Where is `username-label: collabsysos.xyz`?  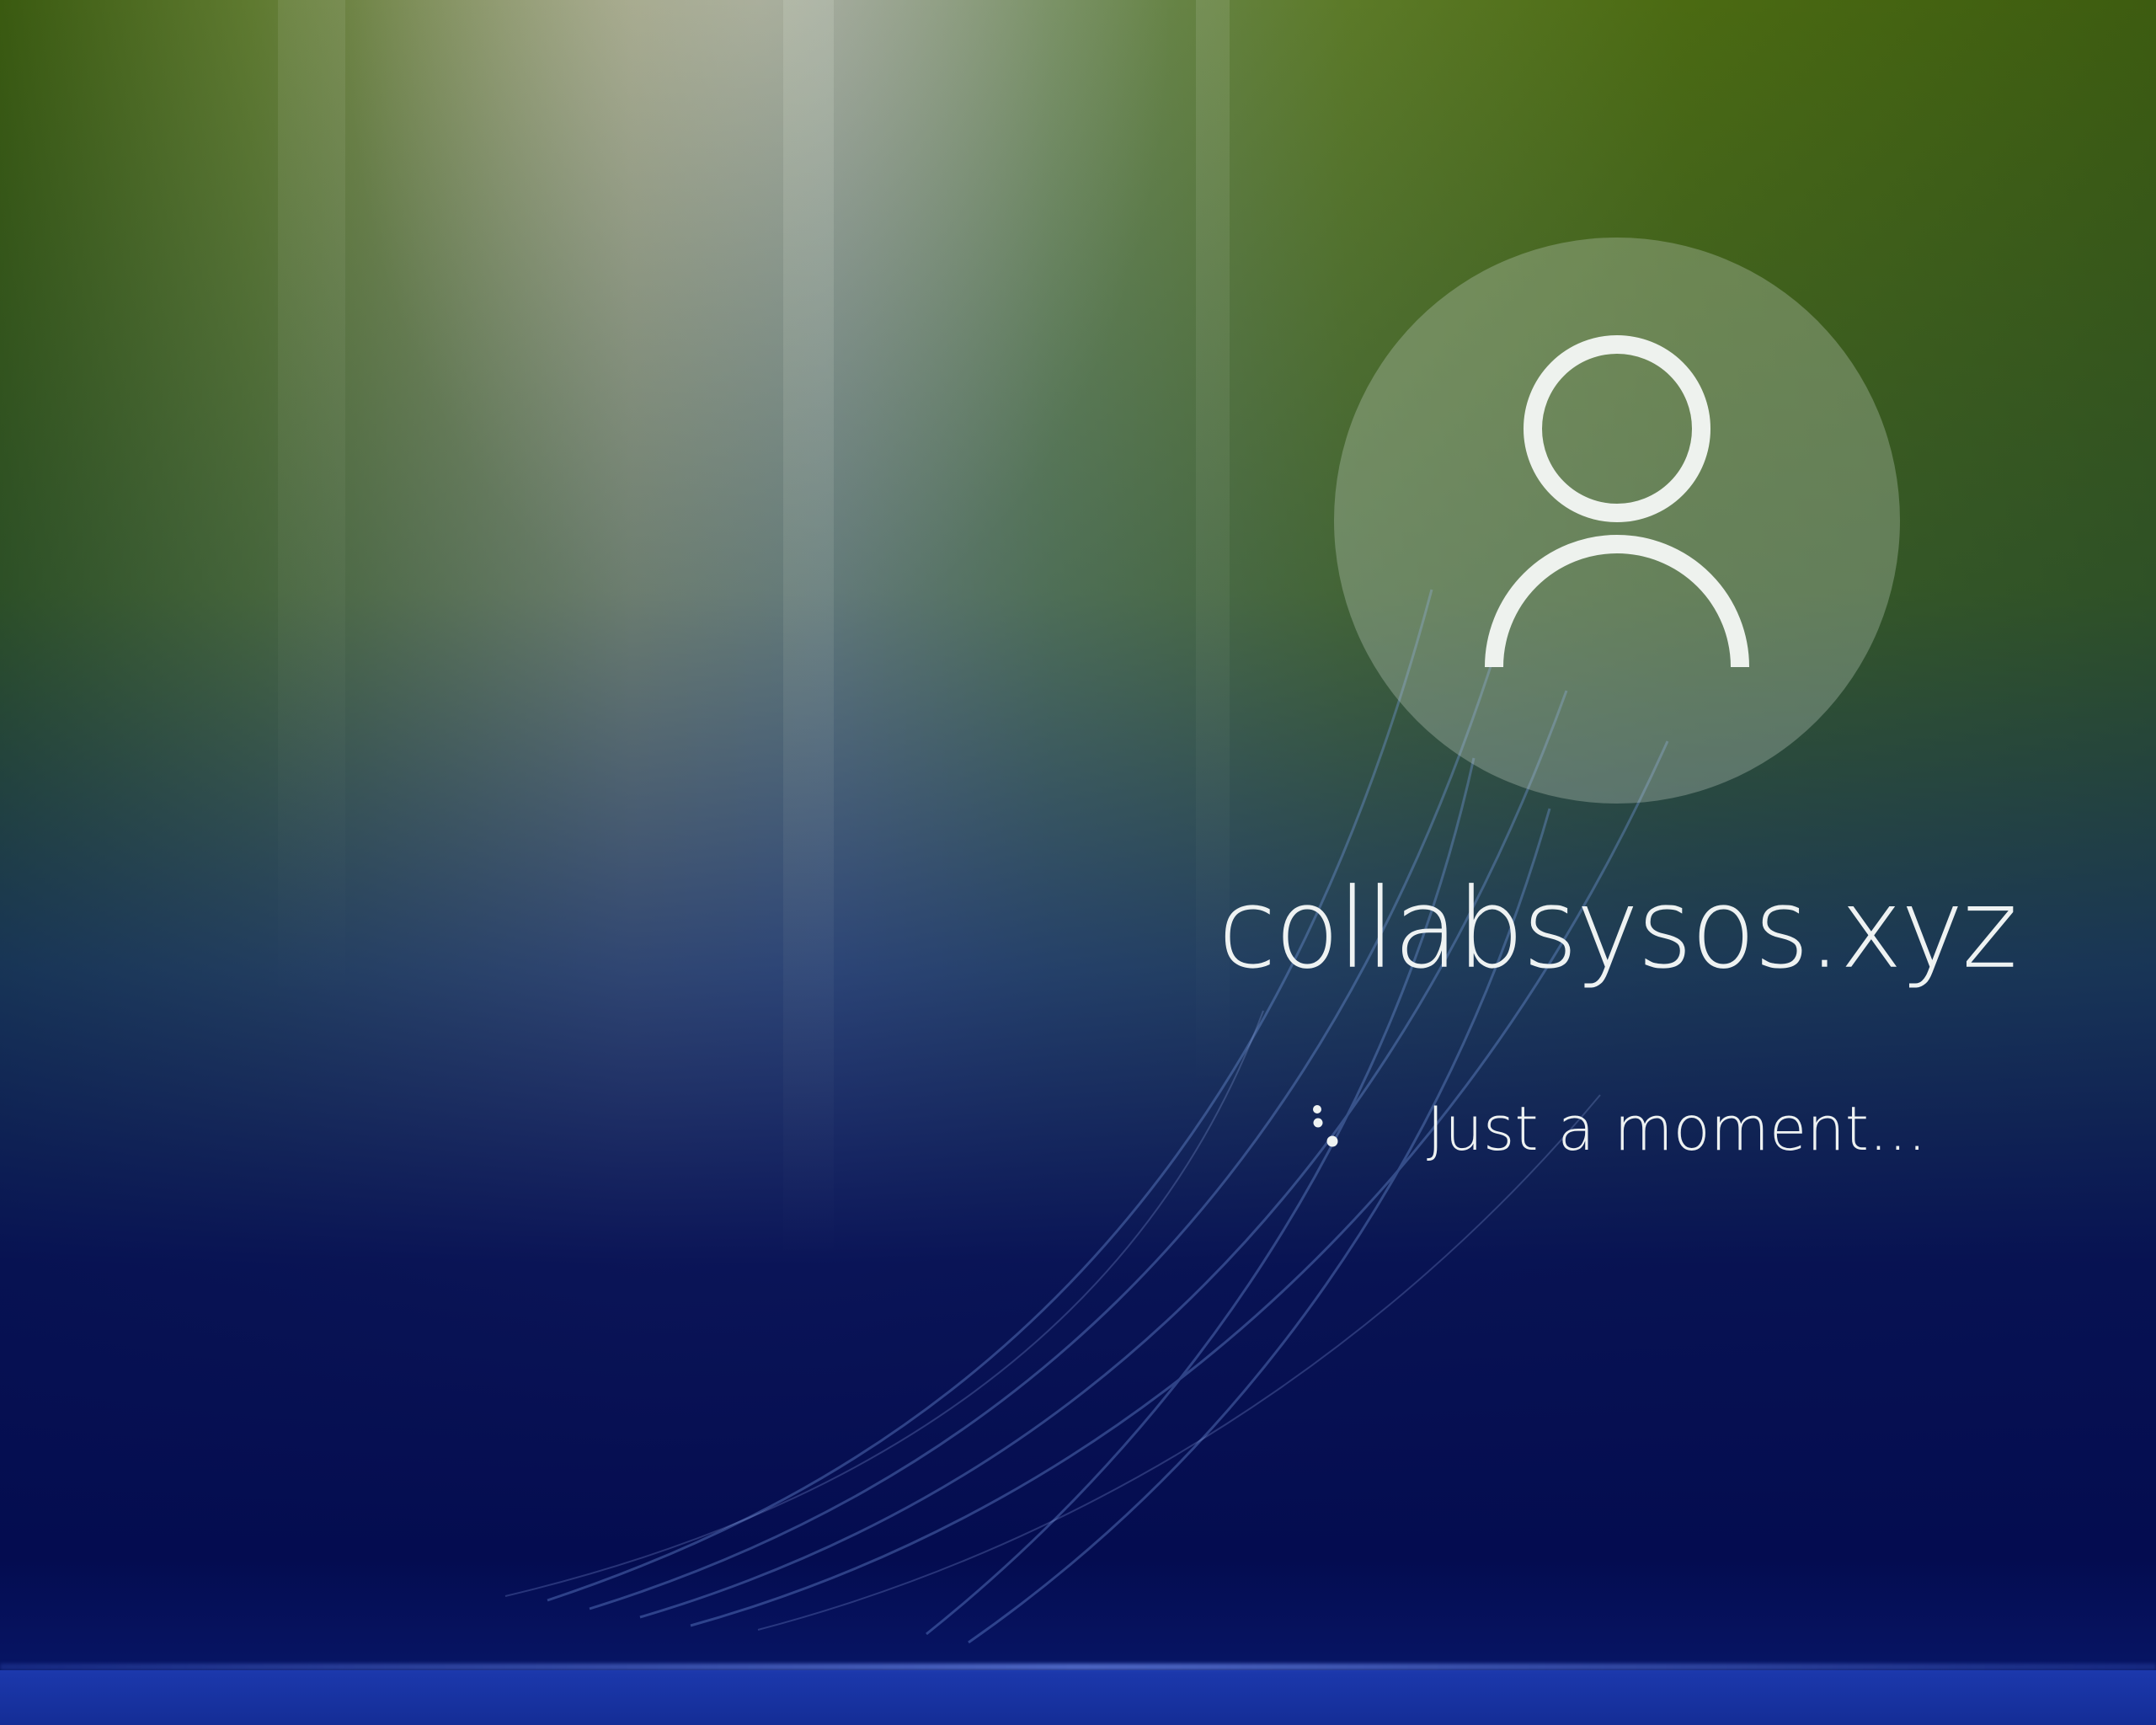
username-label: collabsysos.xyz is located at coordinates (1617, 928).